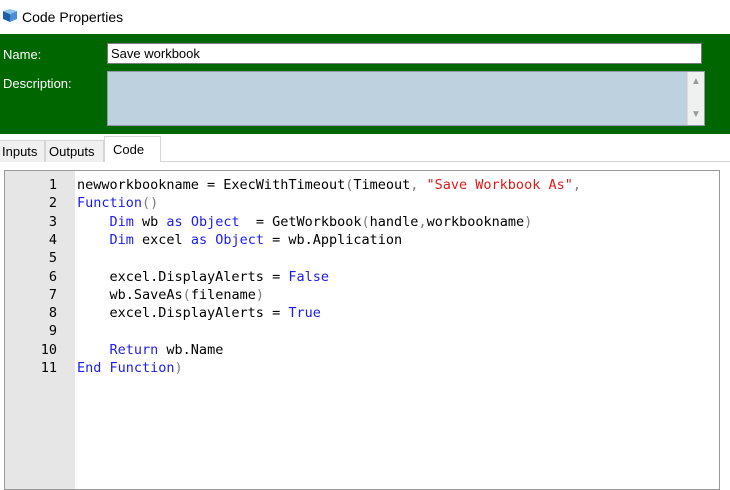 Image resolution: width=730 pixels, height=490 pixels. What do you see at coordinates (696, 115) in the screenshot?
I see `scroll-down-icon: ▼` at bounding box center [696, 115].